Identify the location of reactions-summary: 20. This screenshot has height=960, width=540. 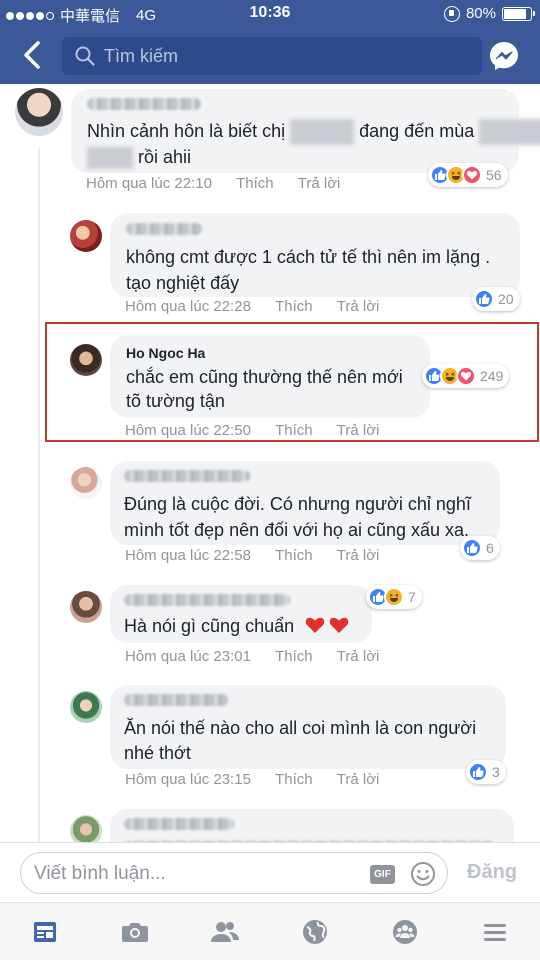
(496, 299).